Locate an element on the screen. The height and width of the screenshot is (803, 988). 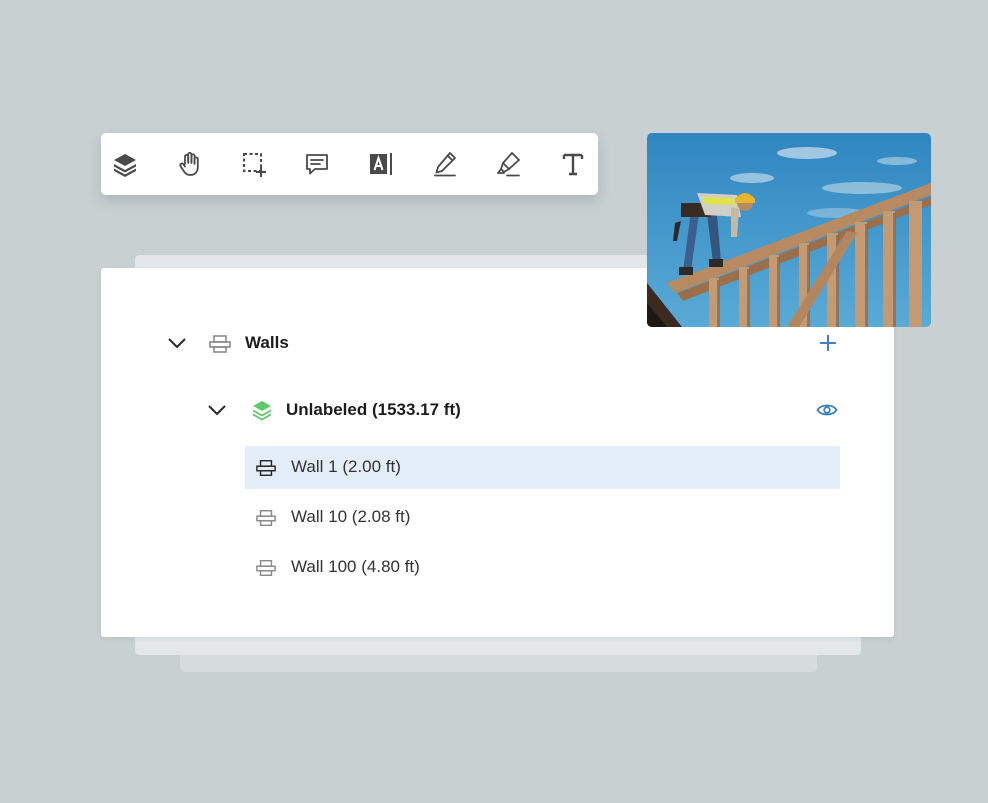
wall-item-label: Wall 1 (2.00 ft) is located at coordinates (346, 466).